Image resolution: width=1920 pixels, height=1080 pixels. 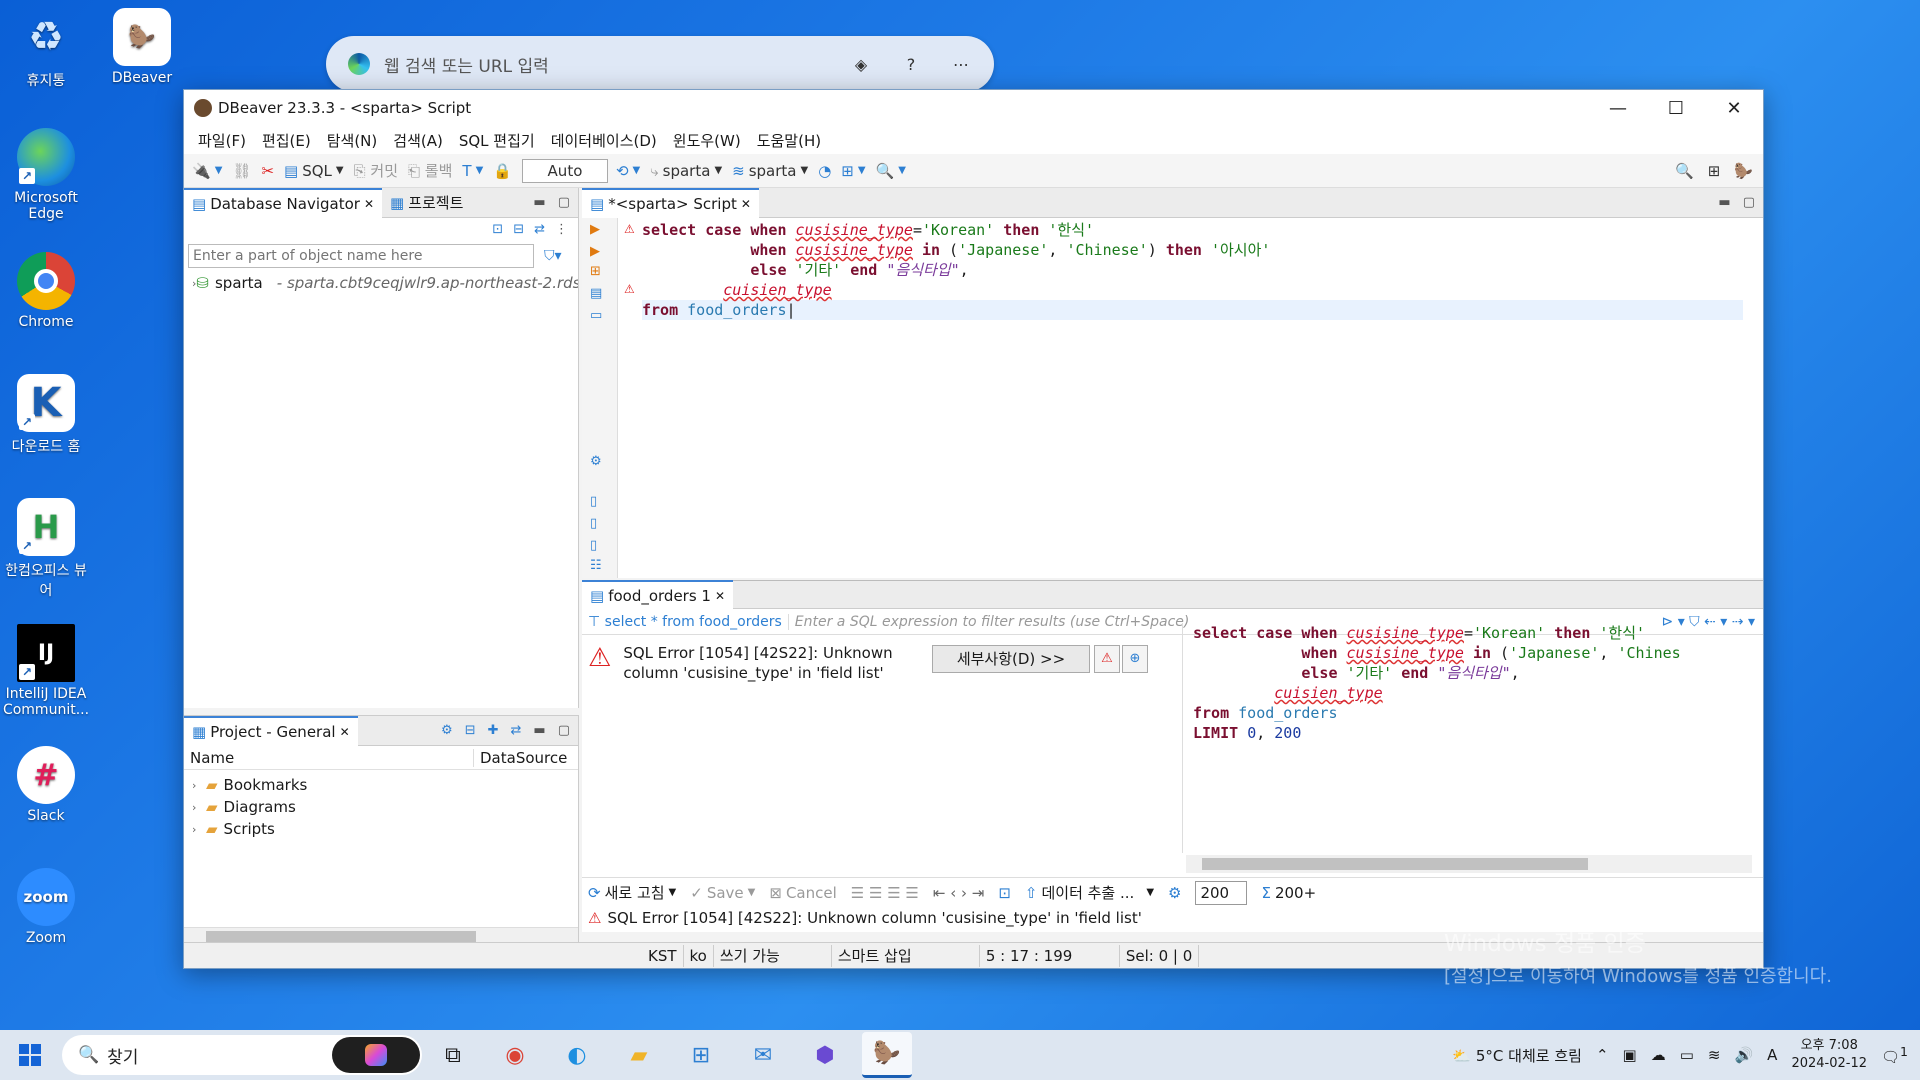 I want to click on outline-icon: ☷, so click(x=596, y=565).